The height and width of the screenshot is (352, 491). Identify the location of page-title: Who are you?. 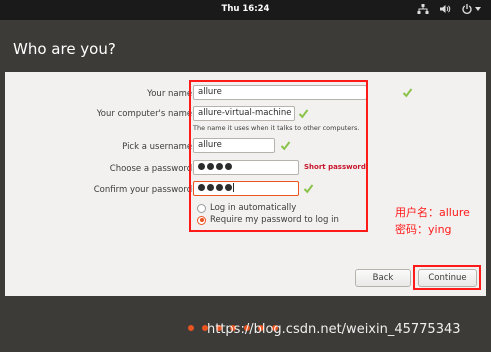
(64, 49).